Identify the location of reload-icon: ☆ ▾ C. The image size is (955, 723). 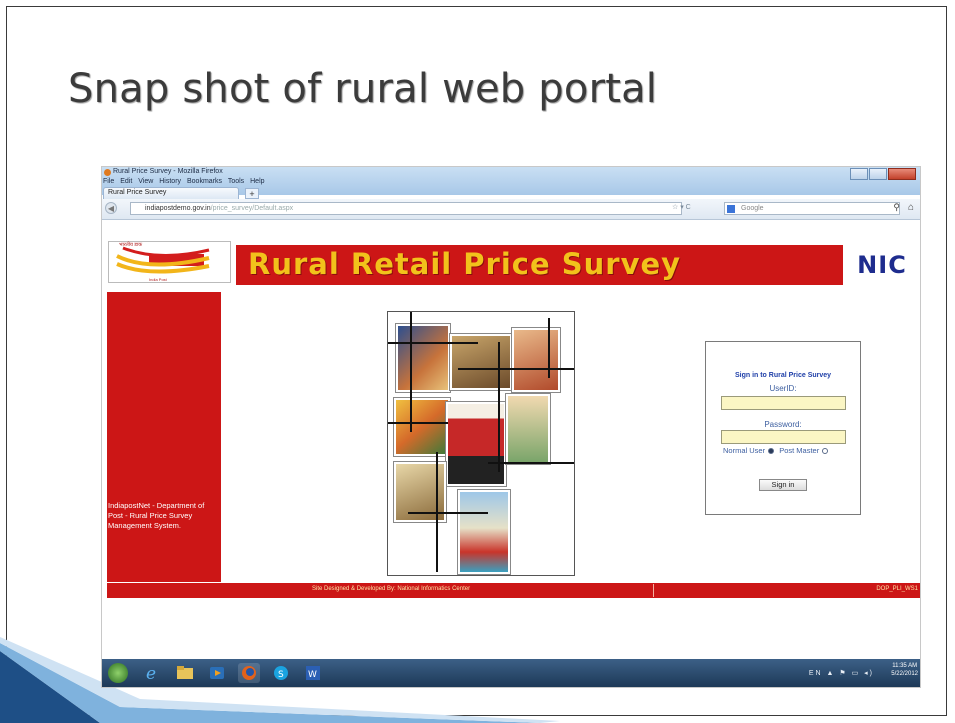
(681, 207).